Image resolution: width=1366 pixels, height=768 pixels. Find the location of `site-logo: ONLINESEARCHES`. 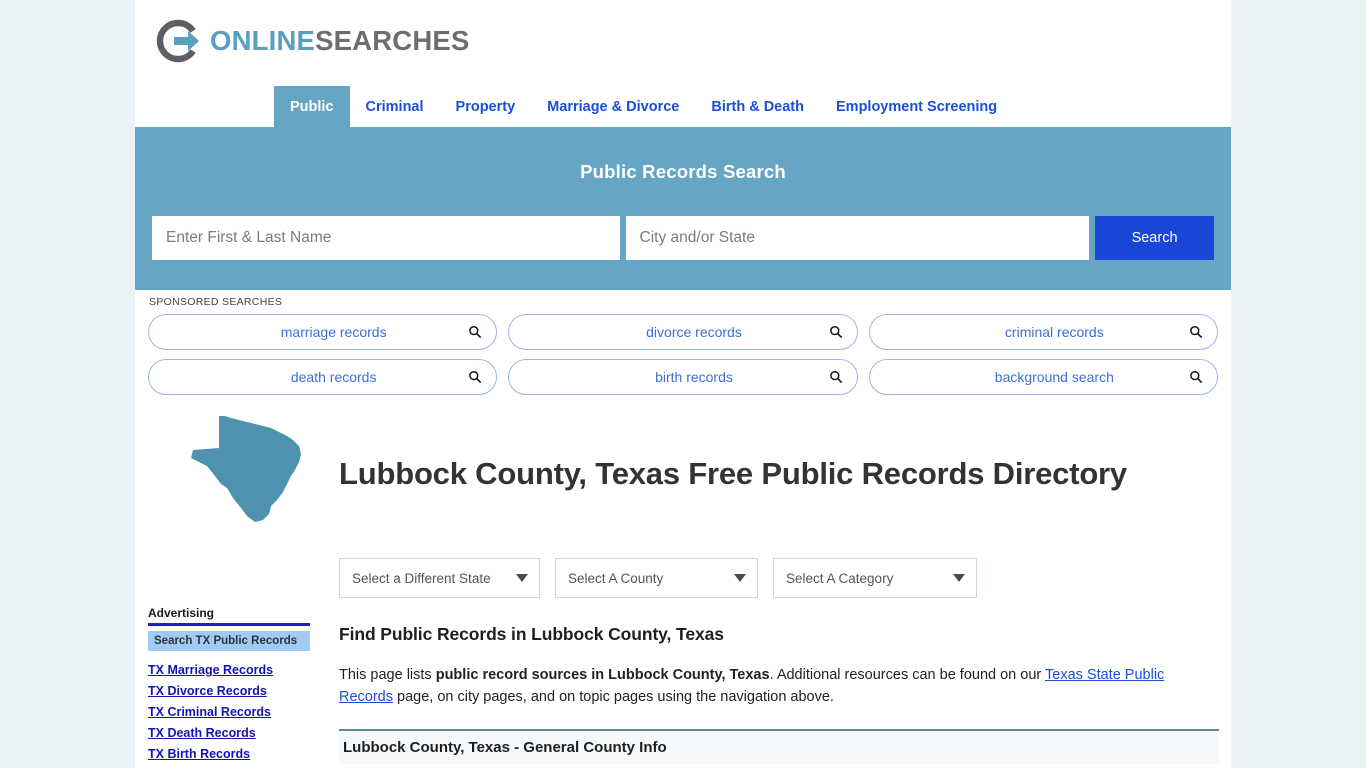

site-logo: ONLINESEARCHES is located at coordinates (312, 41).